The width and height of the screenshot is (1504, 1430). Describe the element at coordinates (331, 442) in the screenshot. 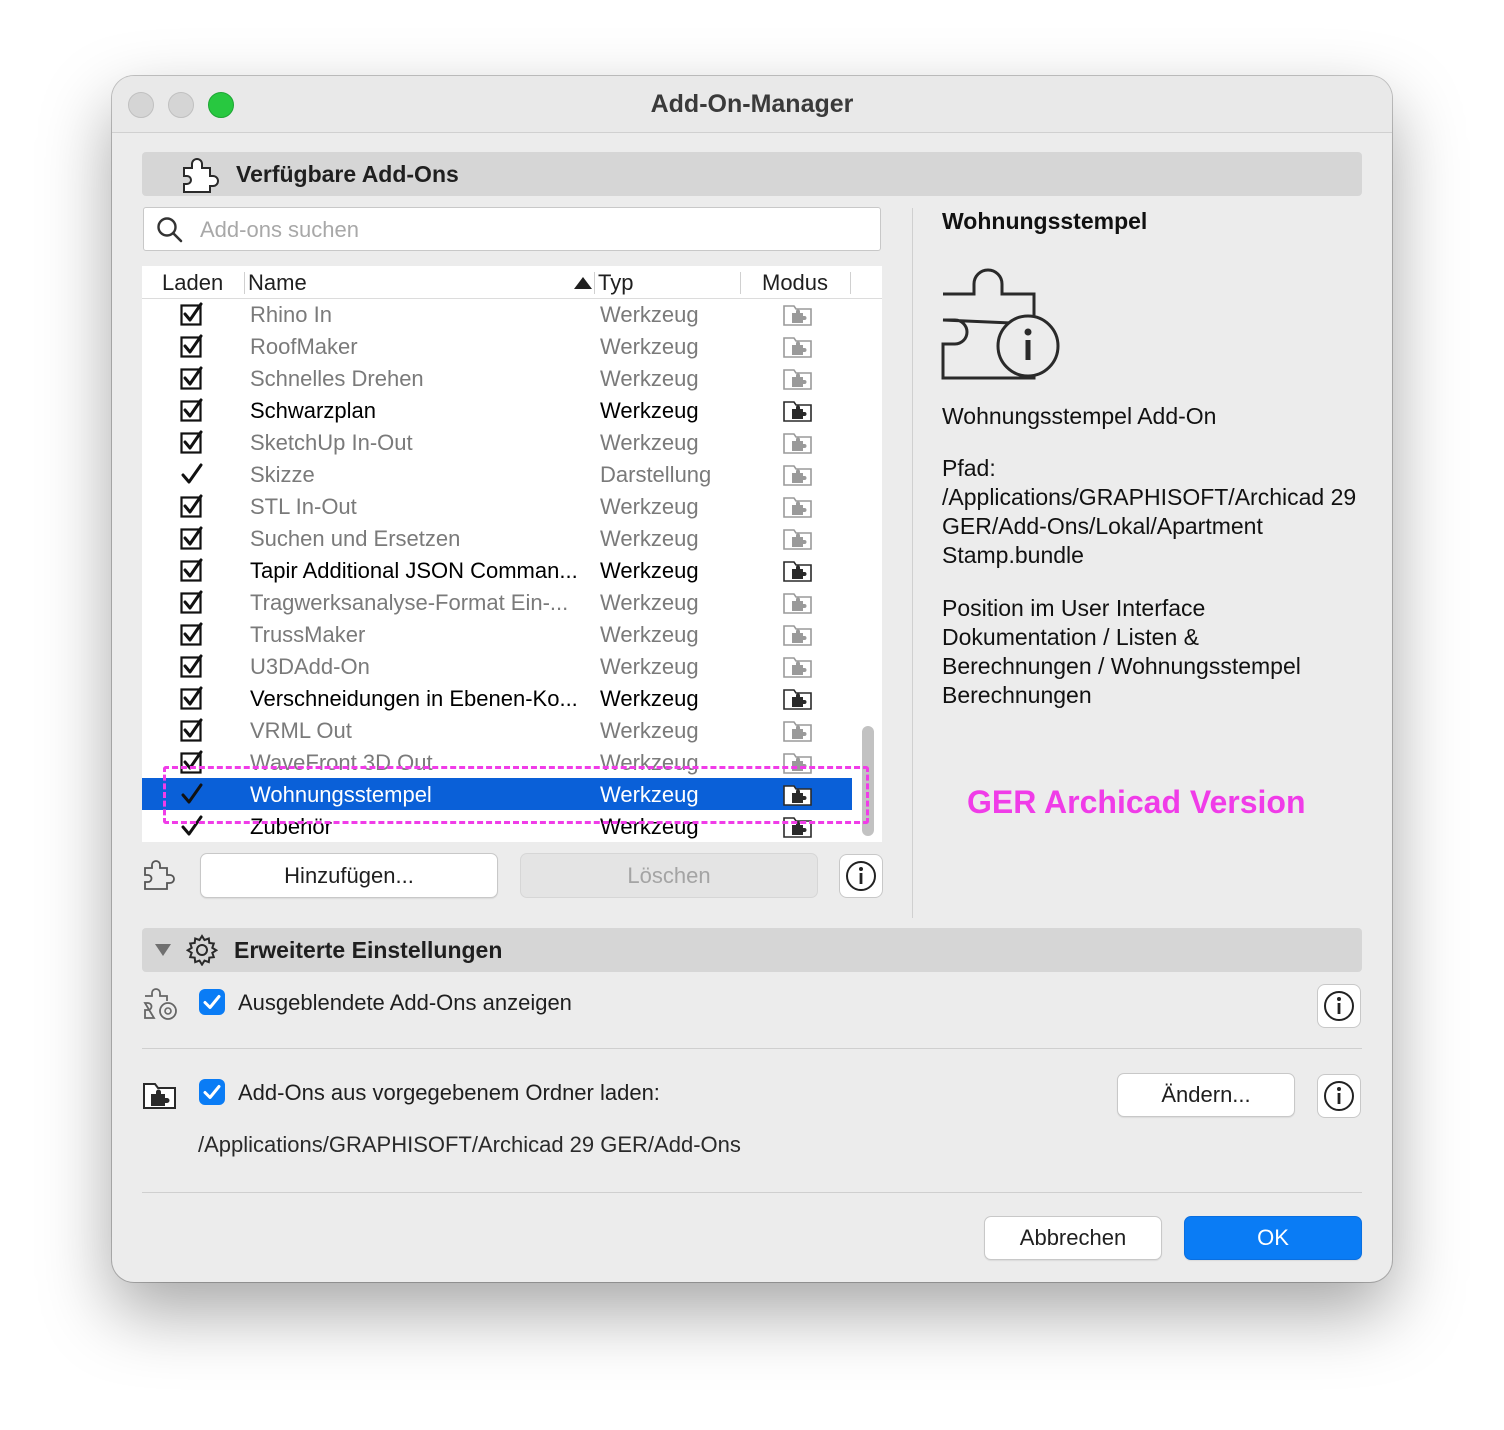

I see `addon-name: SketchUp In-Out` at that location.